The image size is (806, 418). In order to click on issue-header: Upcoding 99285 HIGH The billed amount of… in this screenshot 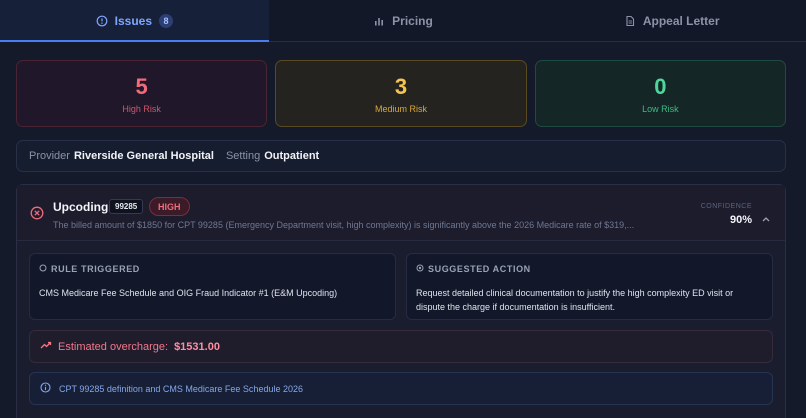, I will do `click(401, 213)`.